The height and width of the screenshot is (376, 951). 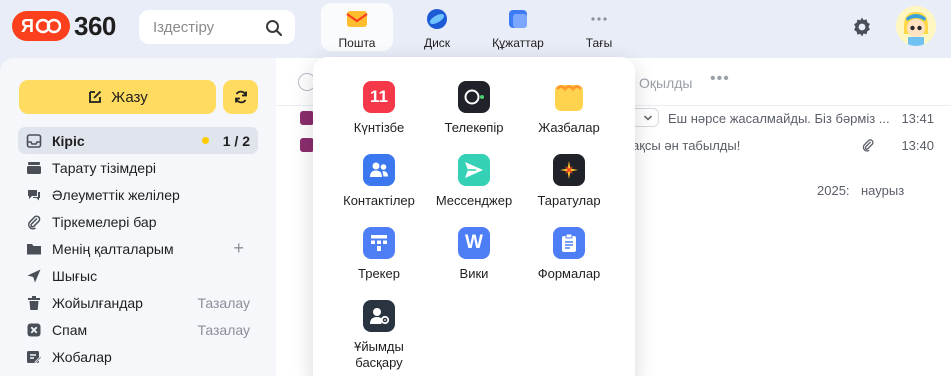 I want to click on logo-ya-badge: Я, so click(x=41, y=26).